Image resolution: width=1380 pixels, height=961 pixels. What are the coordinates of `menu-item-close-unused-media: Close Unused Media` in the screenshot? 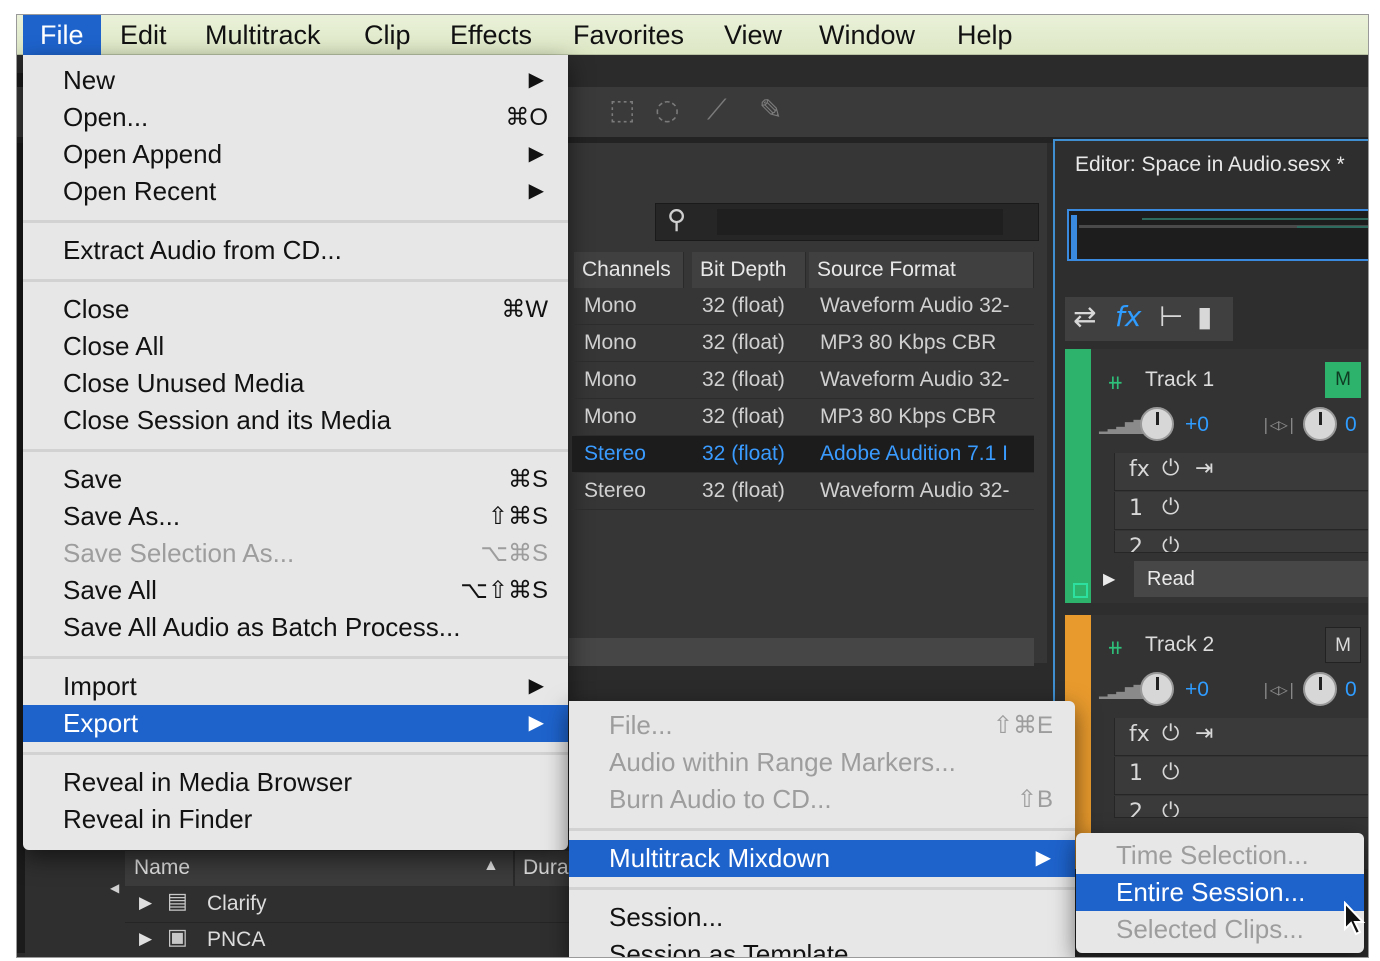 It's located at (295, 383).